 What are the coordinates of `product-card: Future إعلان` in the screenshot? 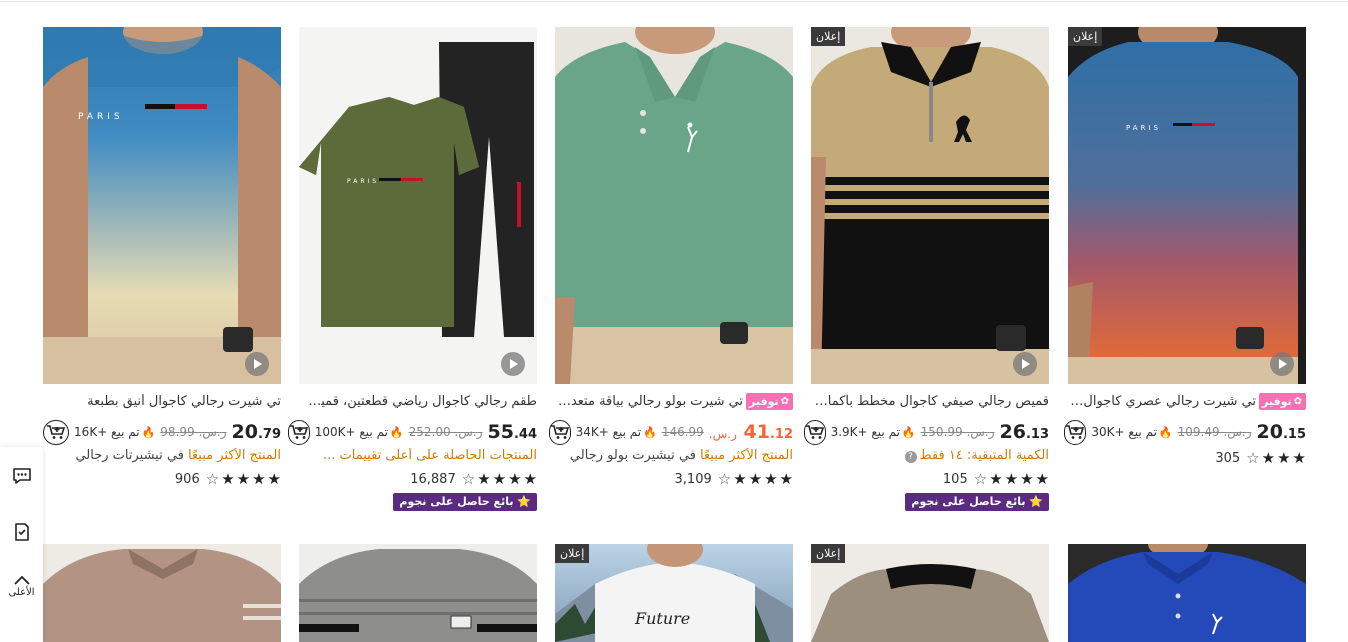 It's located at (674, 593).